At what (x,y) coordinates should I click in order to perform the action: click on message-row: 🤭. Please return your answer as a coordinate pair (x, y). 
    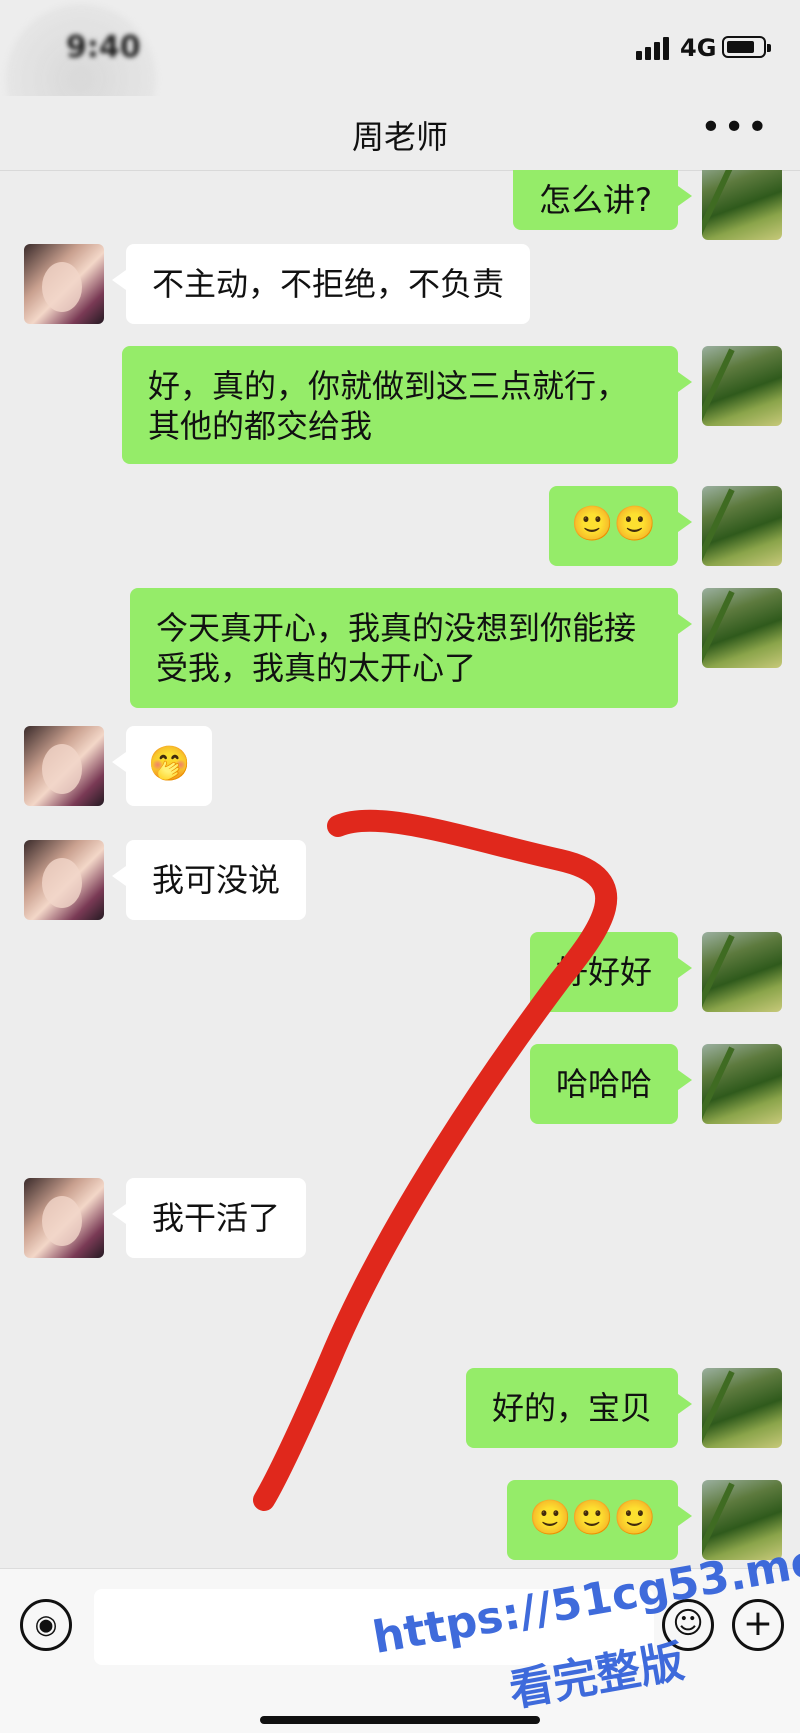
    Looking at the image, I should click on (400, 766).